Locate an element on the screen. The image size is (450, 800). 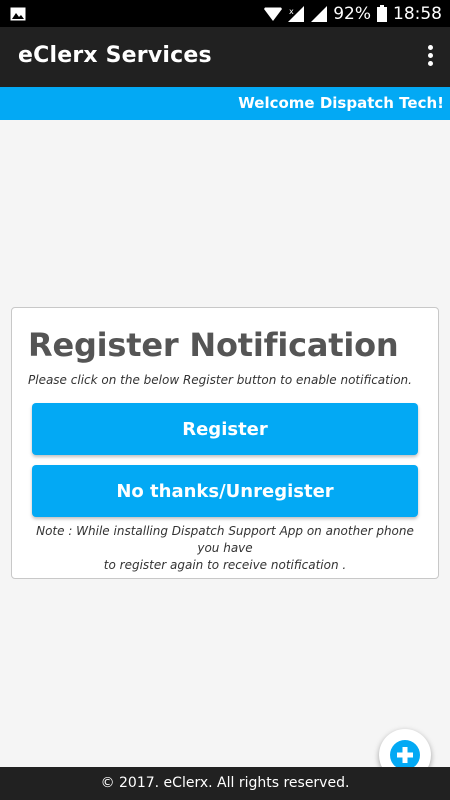
battery-icon is located at coordinates (382, 13).